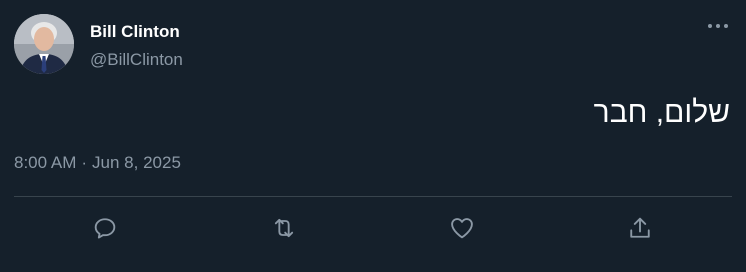 This screenshot has height=272, width=746. I want to click on user-handle: @BillClinton, so click(136, 60).